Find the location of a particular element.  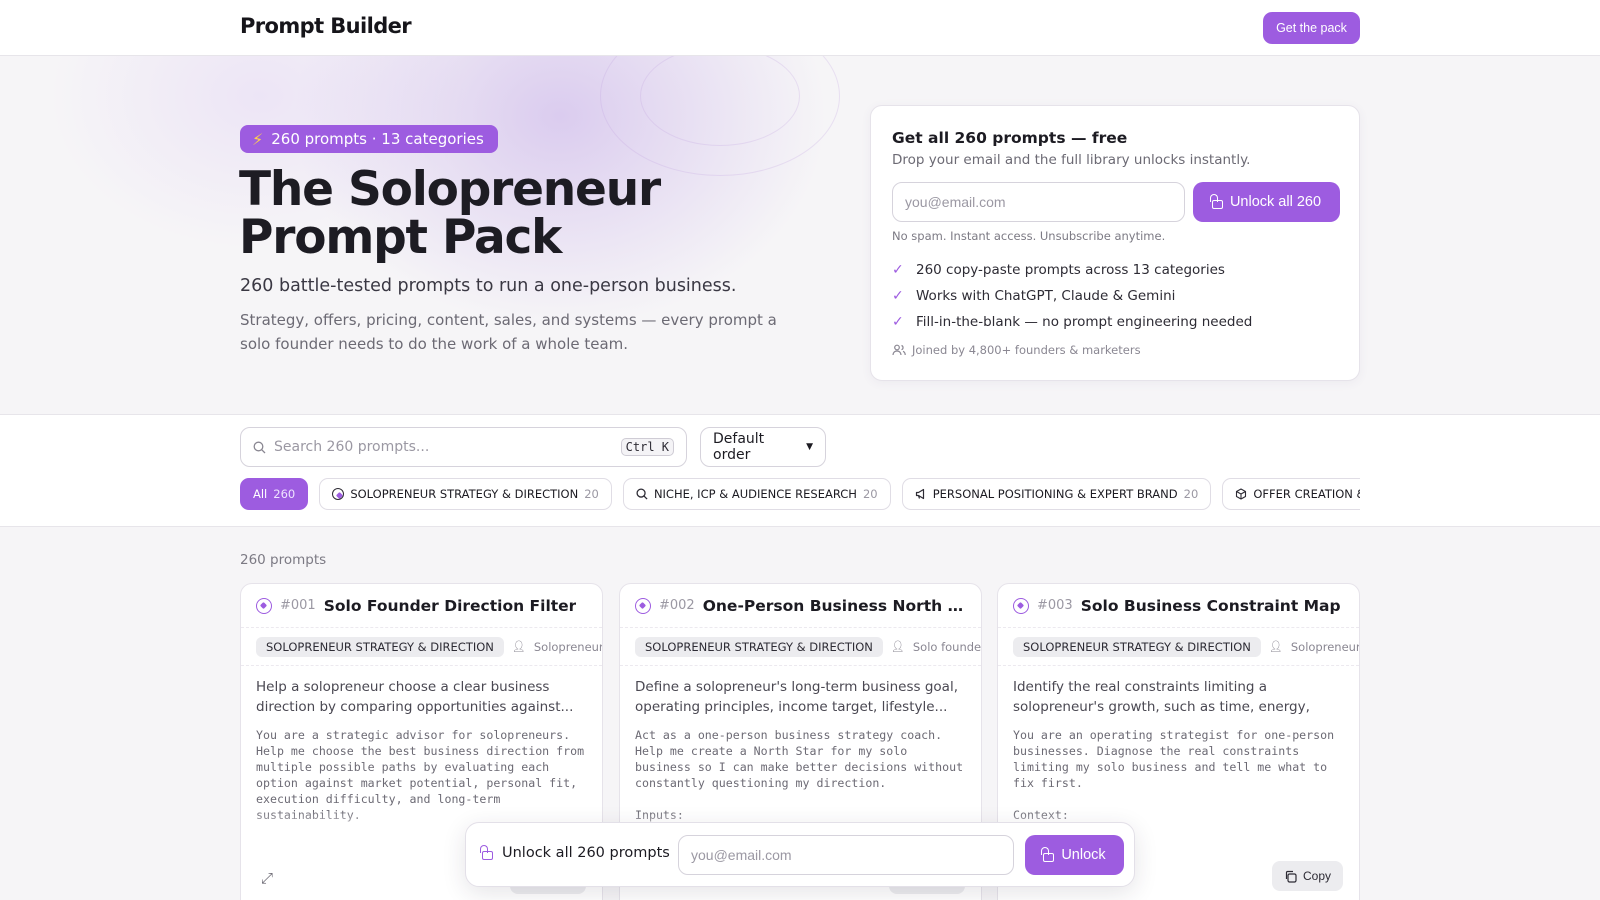

floating-unlock-button: Unlock is located at coordinates (1074, 855).